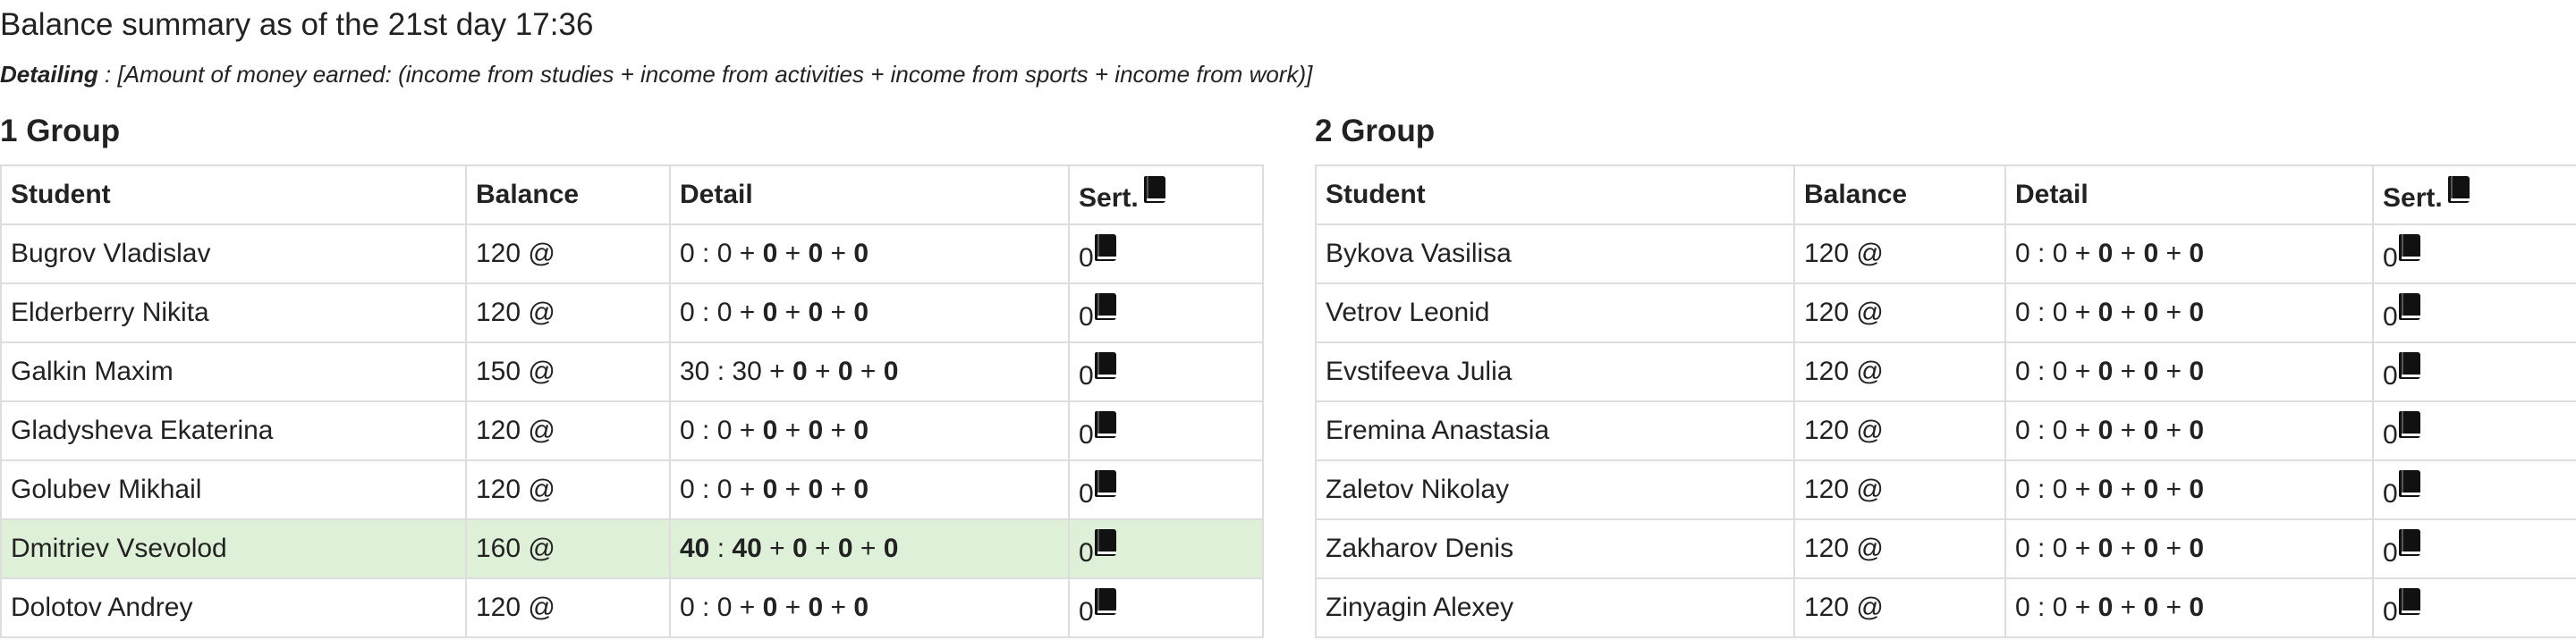 The image size is (2576, 640). Describe the element at coordinates (233, 371) in the screenshot. I see `student-name-cell: Galkin Maxim` at that location.